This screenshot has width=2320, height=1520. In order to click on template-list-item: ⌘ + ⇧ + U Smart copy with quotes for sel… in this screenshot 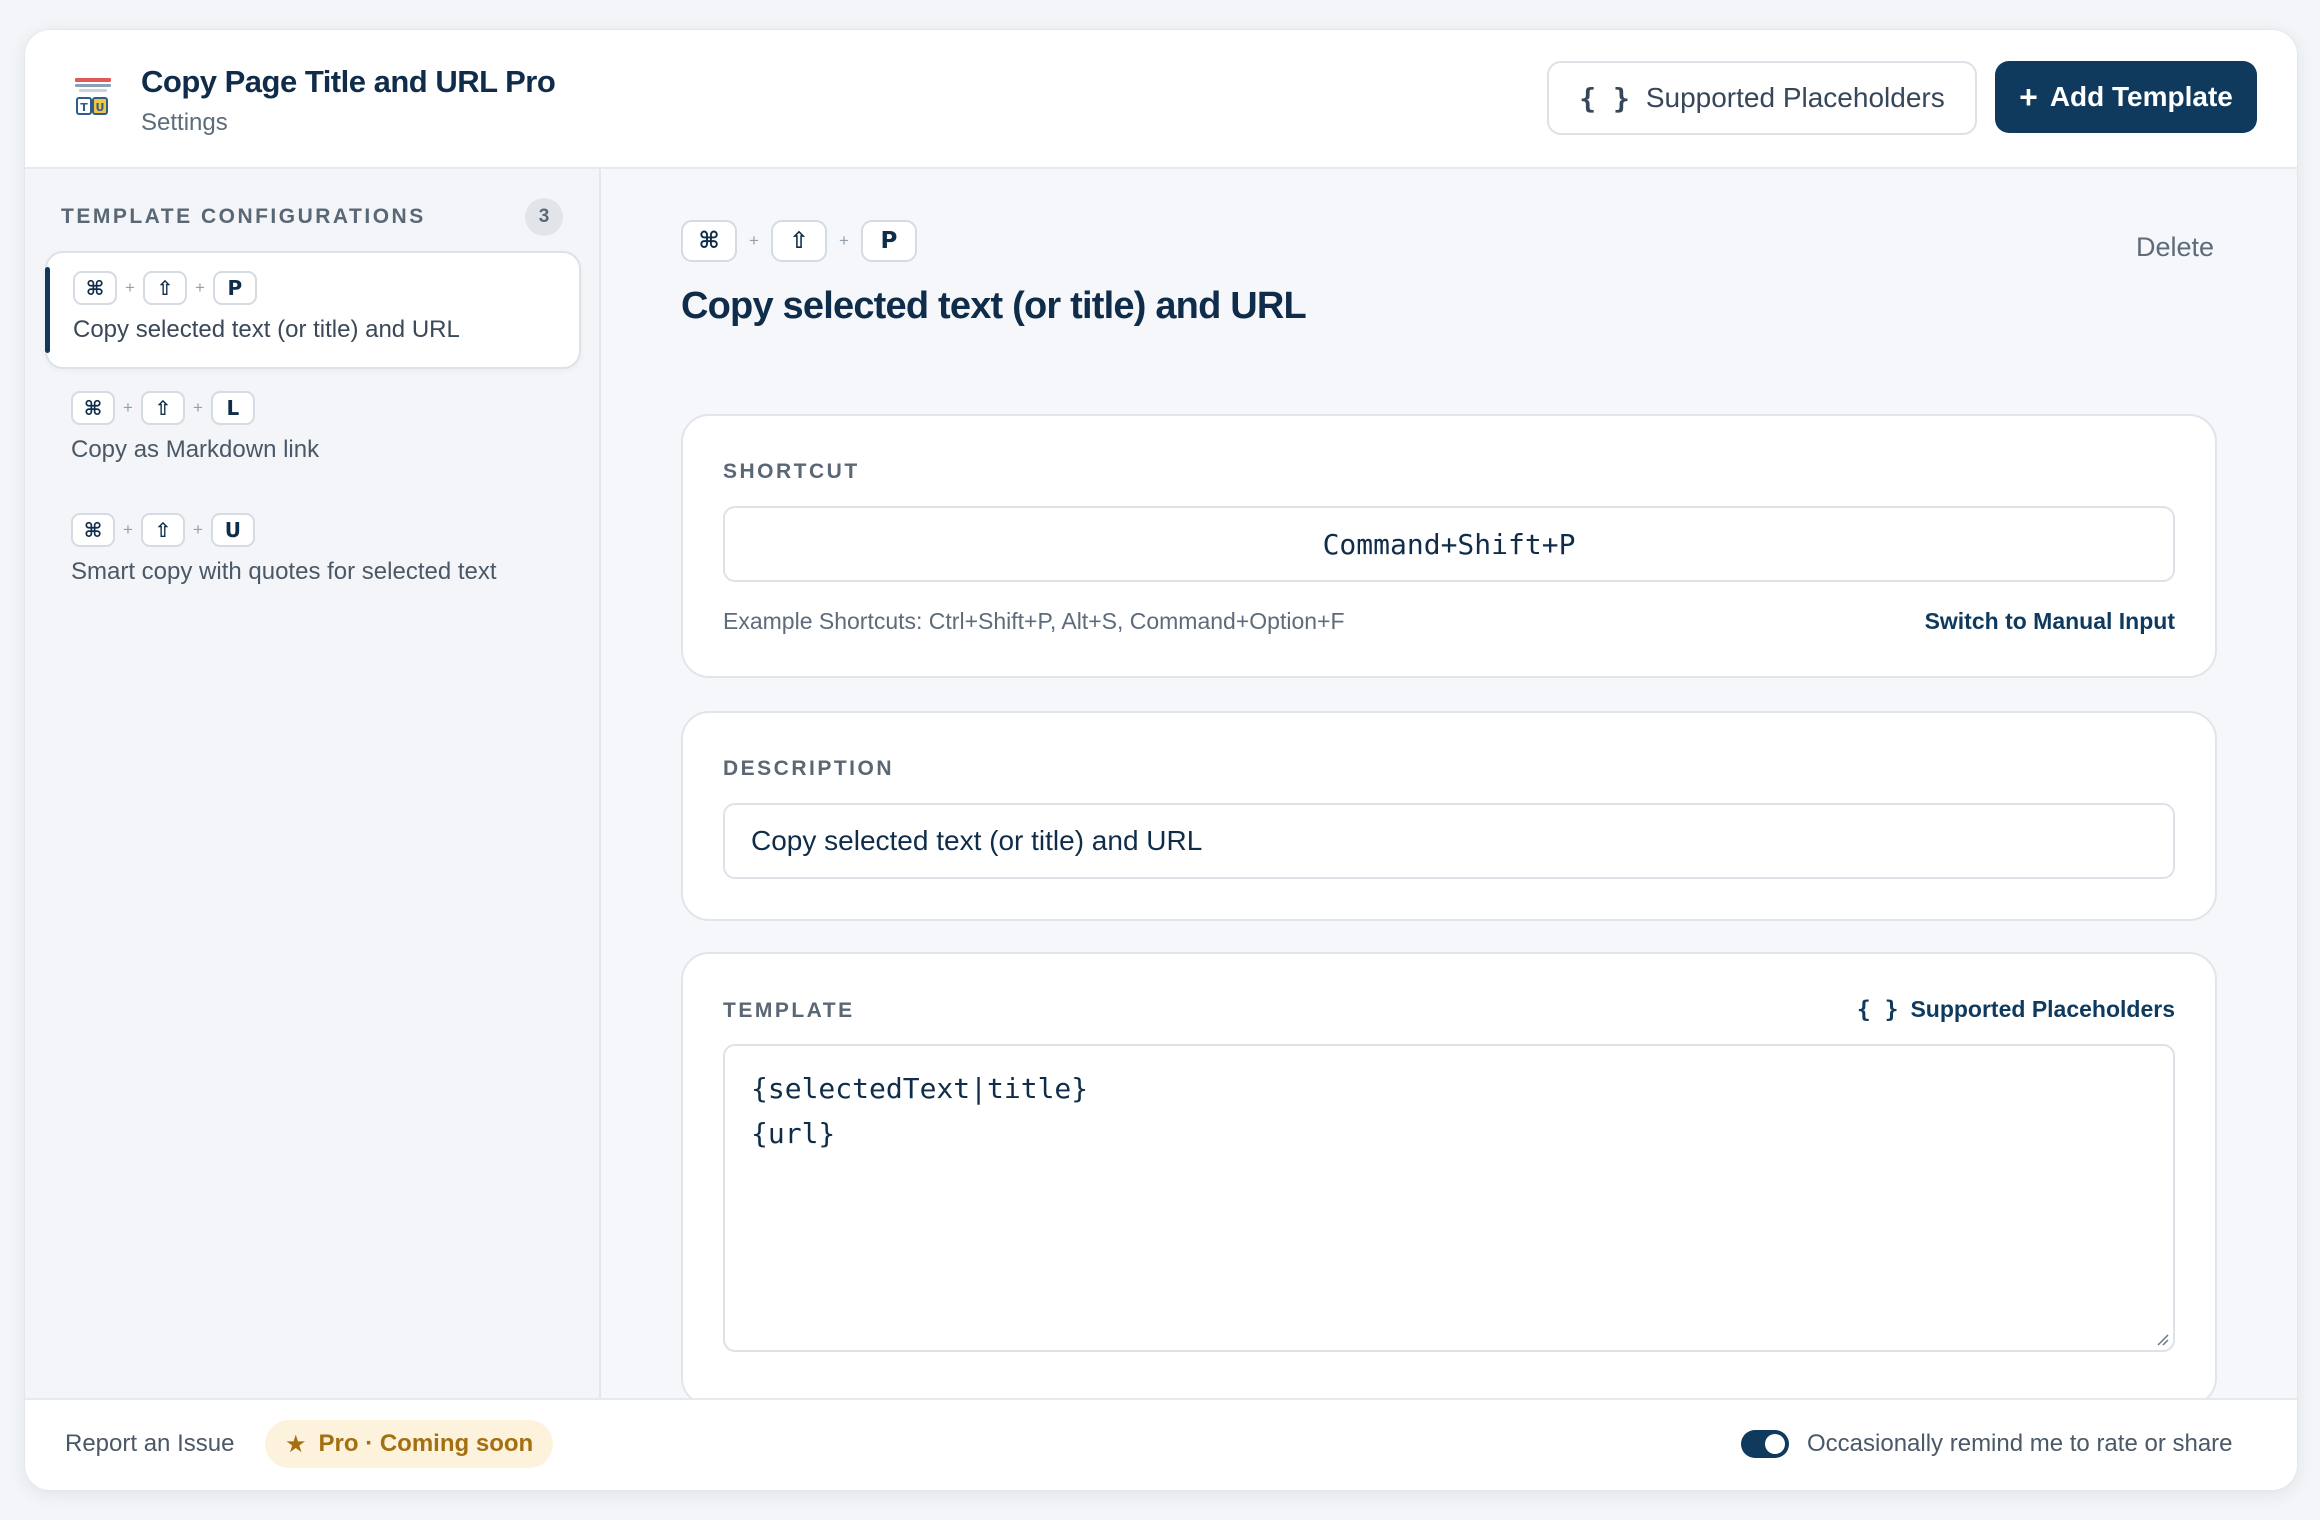, I will do `click(313, 554)`.